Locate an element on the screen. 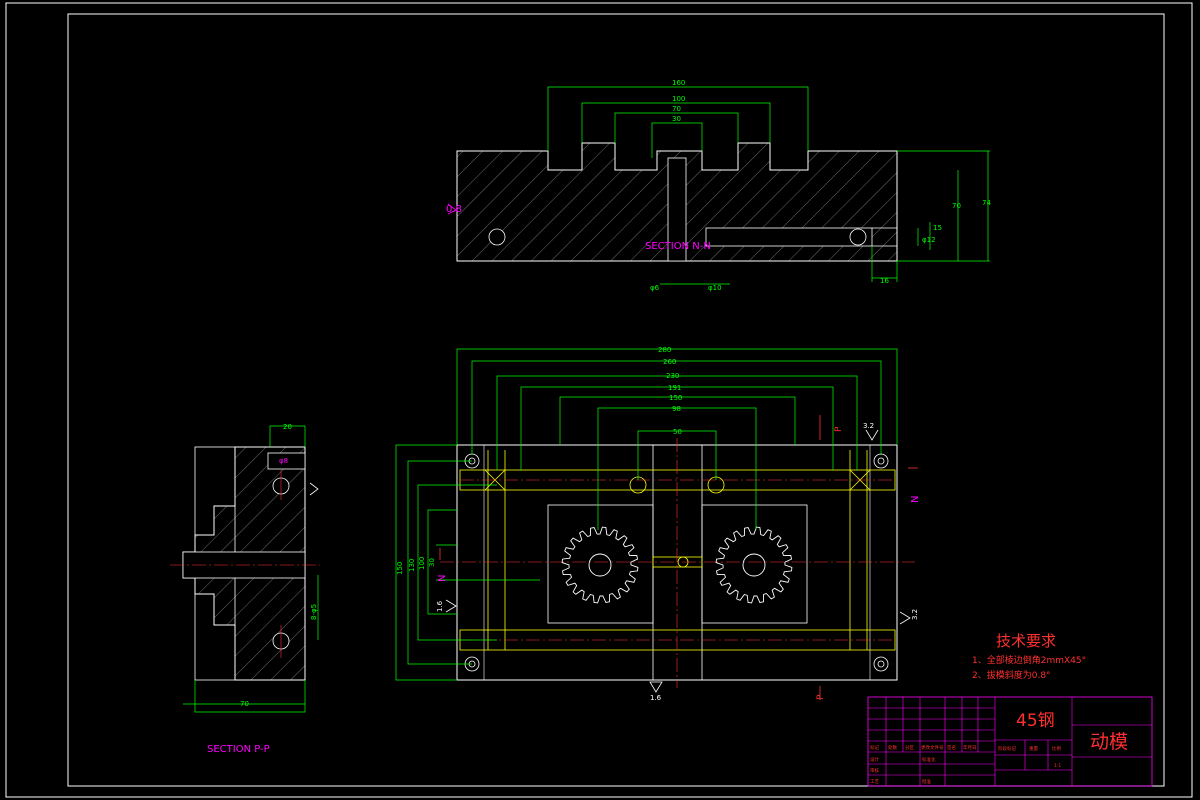 The height and width of the screenshot is (800, 1200). surface-mark-top: 0.8 is located at coordinates (454, 209).